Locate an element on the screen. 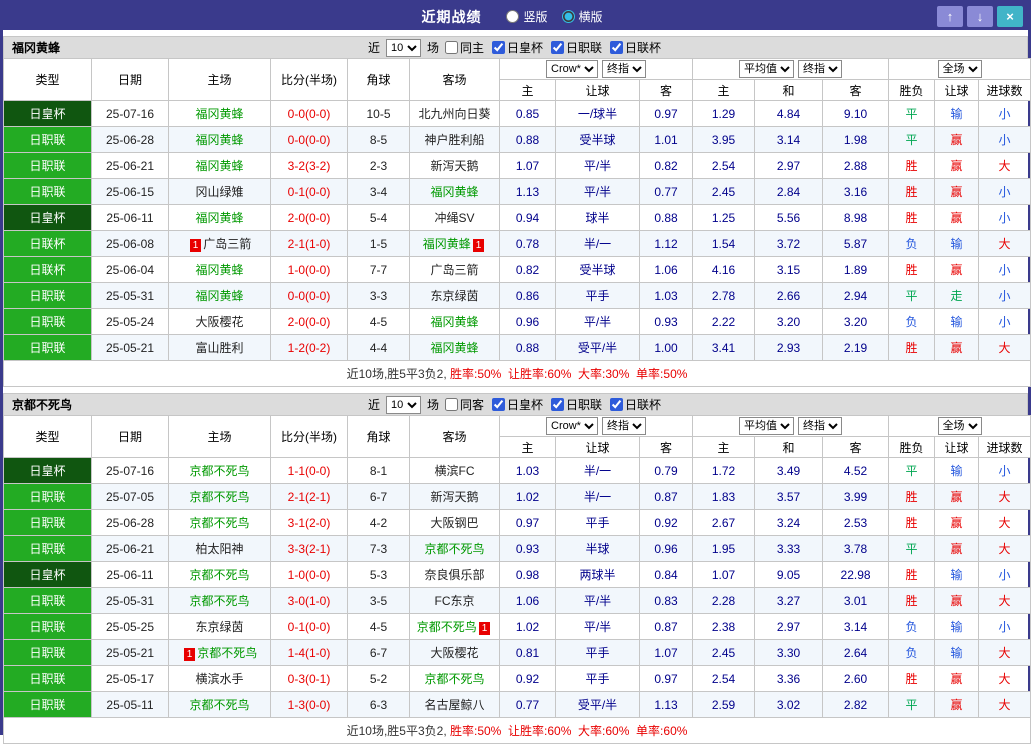 This screenshot has height=744, width=1031. corner-count-cell: 7-7 is located at coordinates (378, 269).